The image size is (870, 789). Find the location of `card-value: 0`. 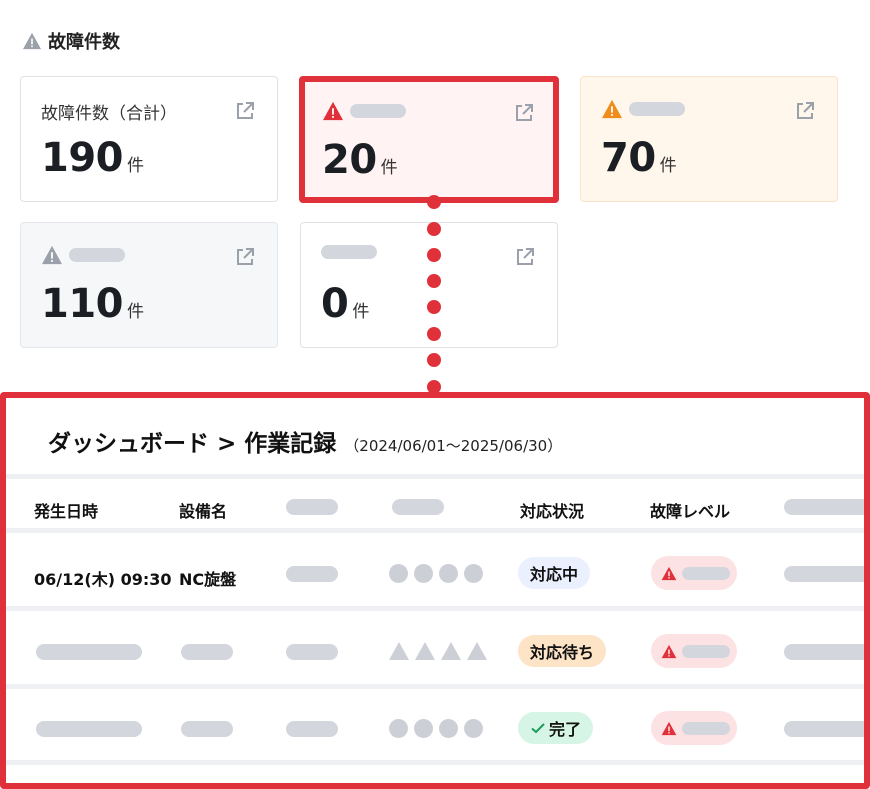

card-value: 0 is located at coordinates (335, 304).